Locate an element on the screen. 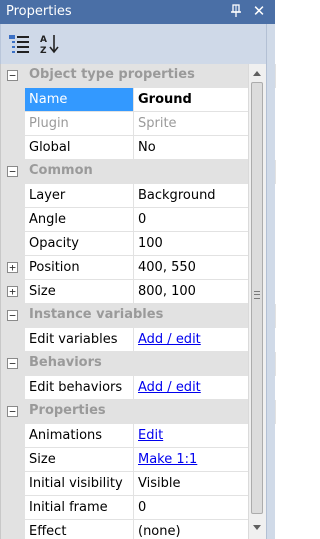 The height and width of the screenshot is (539, 320). vertical-scrollbar is located at coordinates (257, 301).